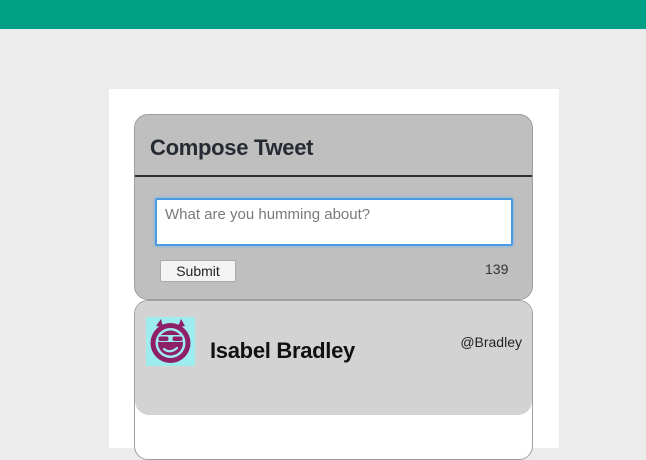  What do you see at coordinates (491, 342) in the screenshot?
I see `user-handle: @Bradley` at bounding box center [491, 342].